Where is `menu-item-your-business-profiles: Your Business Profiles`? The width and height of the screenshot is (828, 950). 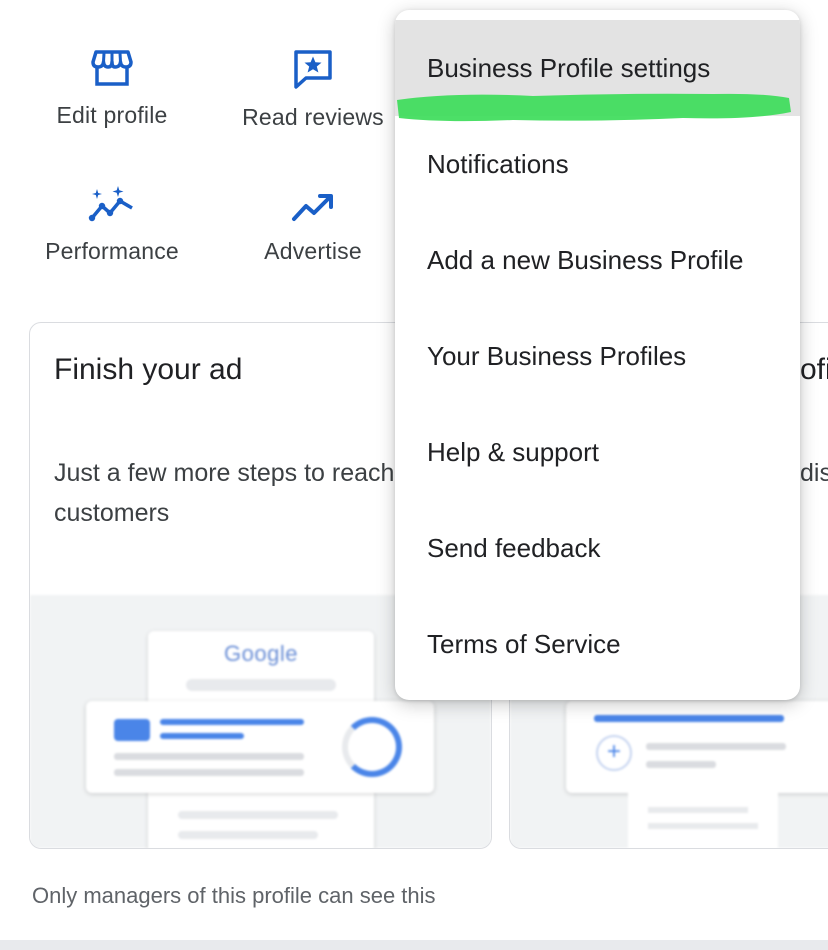 menu-item-your-business-profiles: Your Business Profiles is located at coordinates (597, 356).